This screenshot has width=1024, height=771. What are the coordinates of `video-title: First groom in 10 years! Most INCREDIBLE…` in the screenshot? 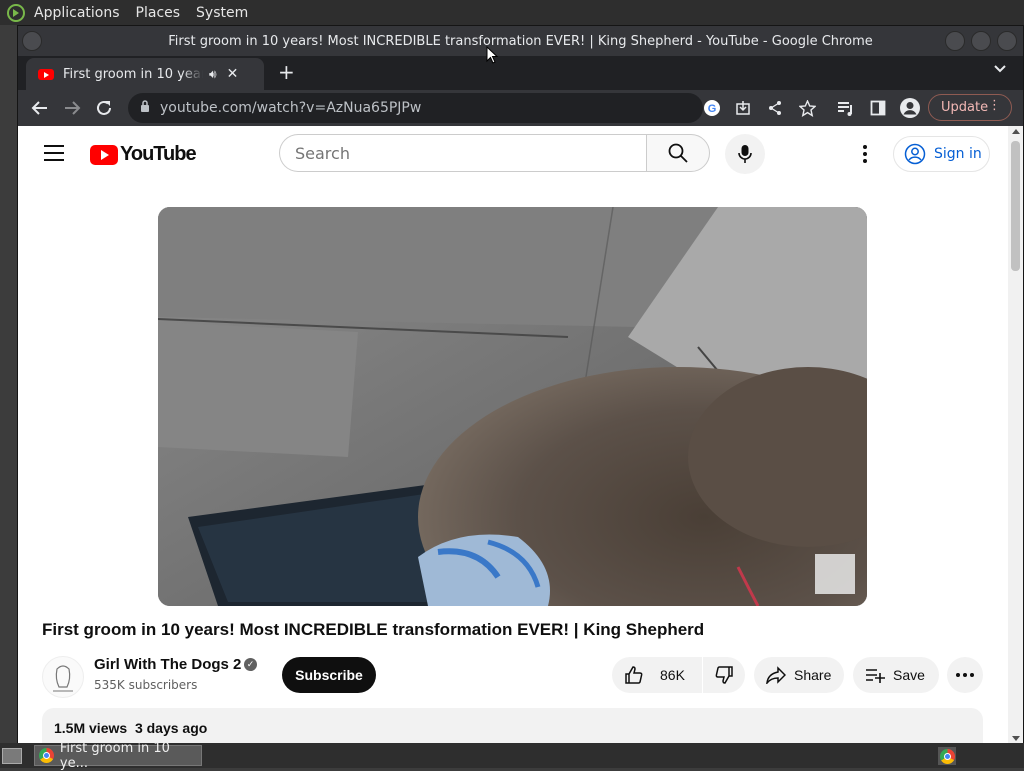 It's located at (373, 629).